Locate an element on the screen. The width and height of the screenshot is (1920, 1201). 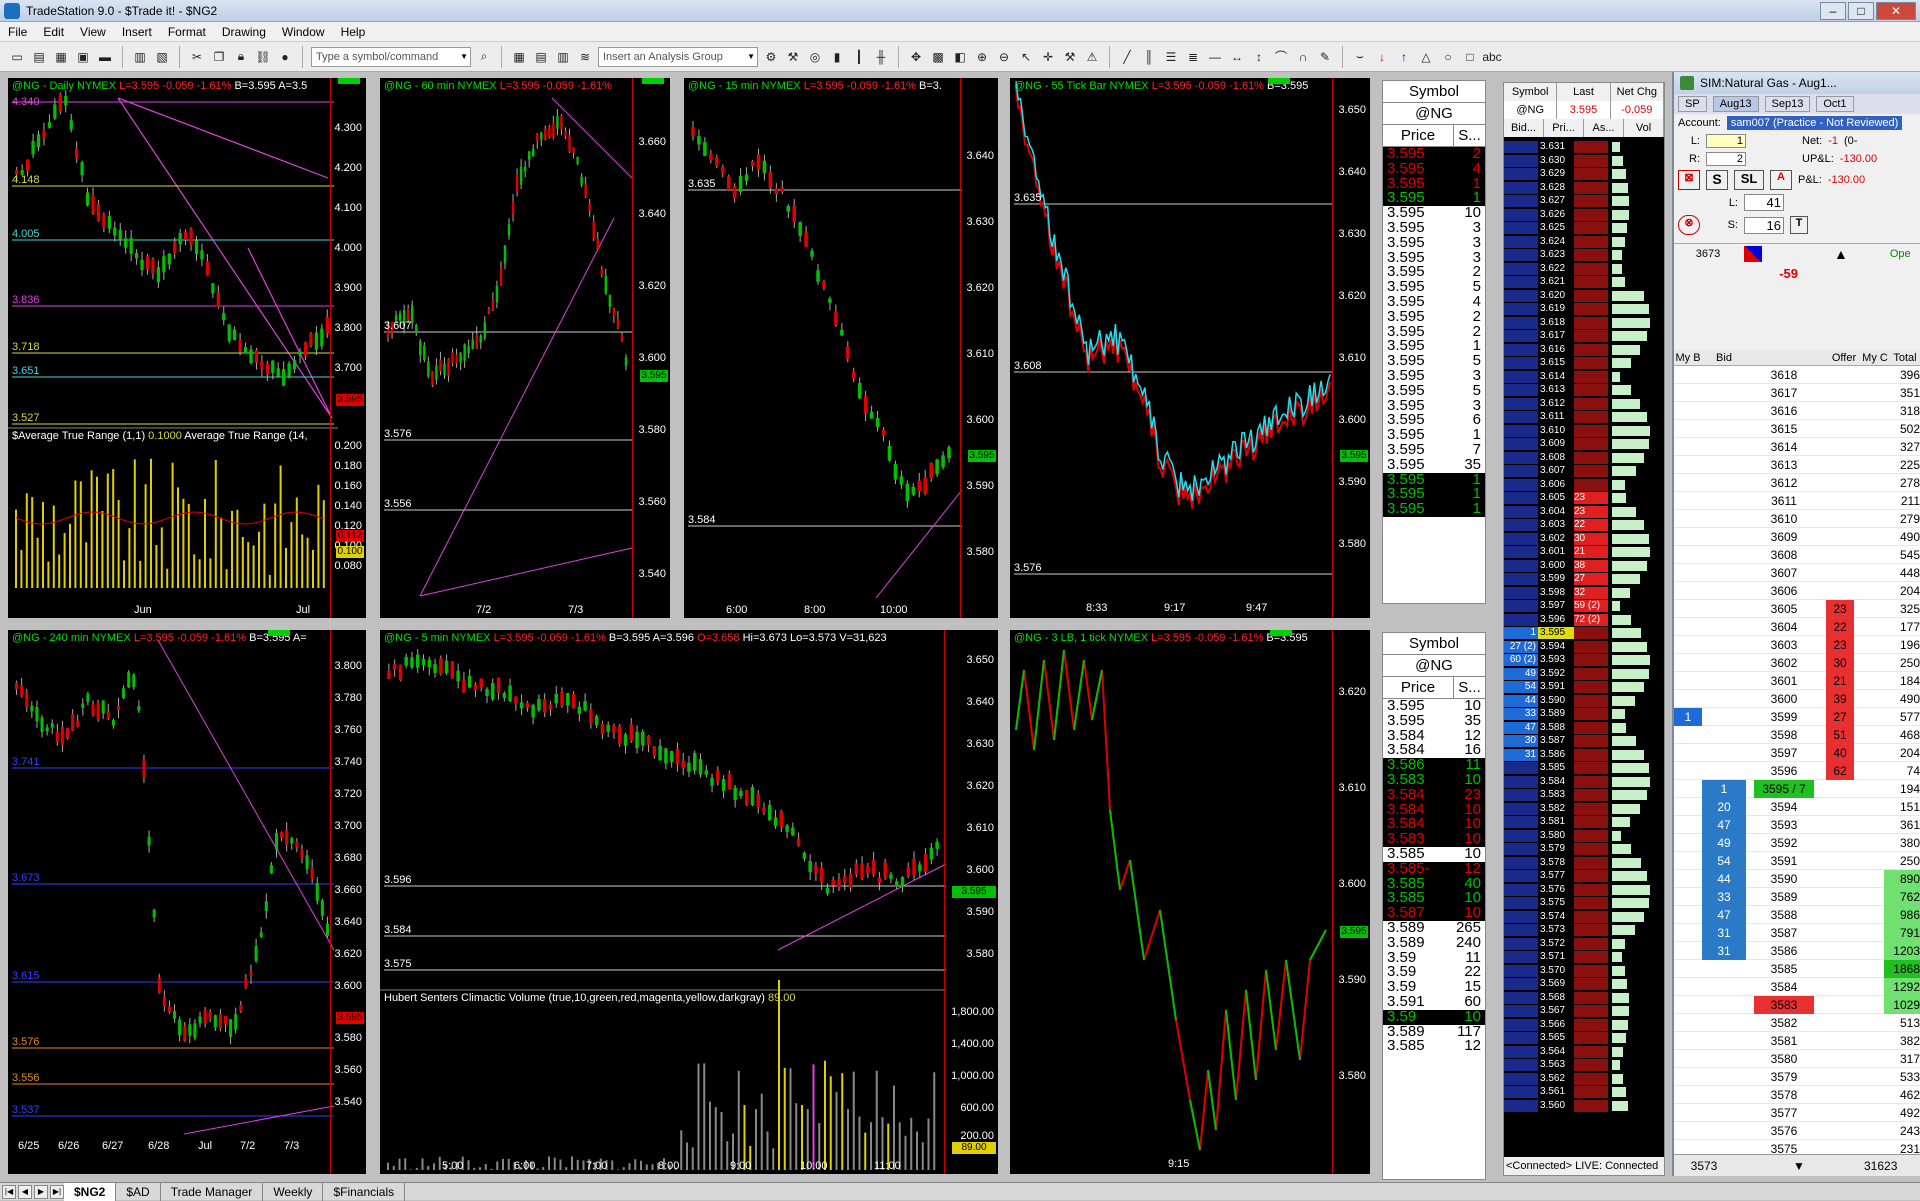
order-grid-row: 31 3586 1203 is located at coordinates (1797, 951).